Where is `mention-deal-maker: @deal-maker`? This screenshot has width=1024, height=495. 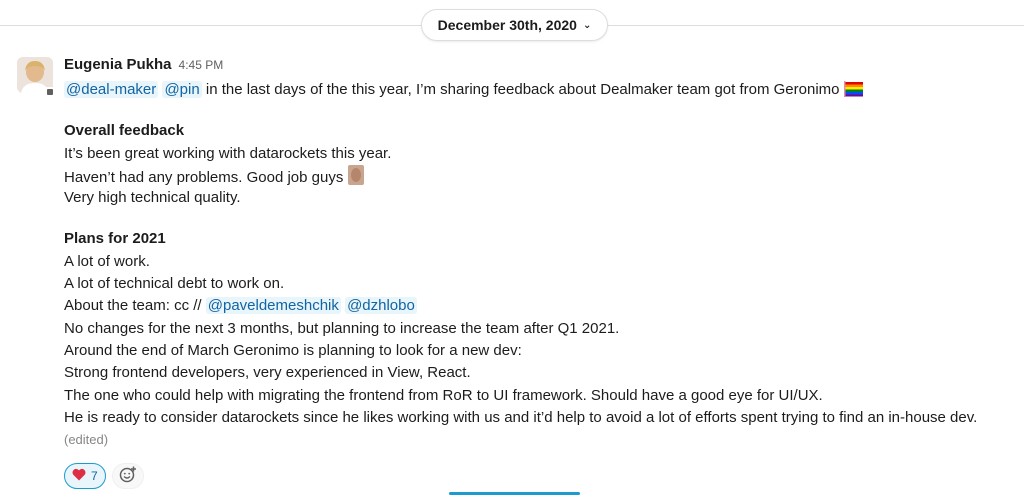 mention-deal-maker: @deal-maker is located at coordinates (111, 89).